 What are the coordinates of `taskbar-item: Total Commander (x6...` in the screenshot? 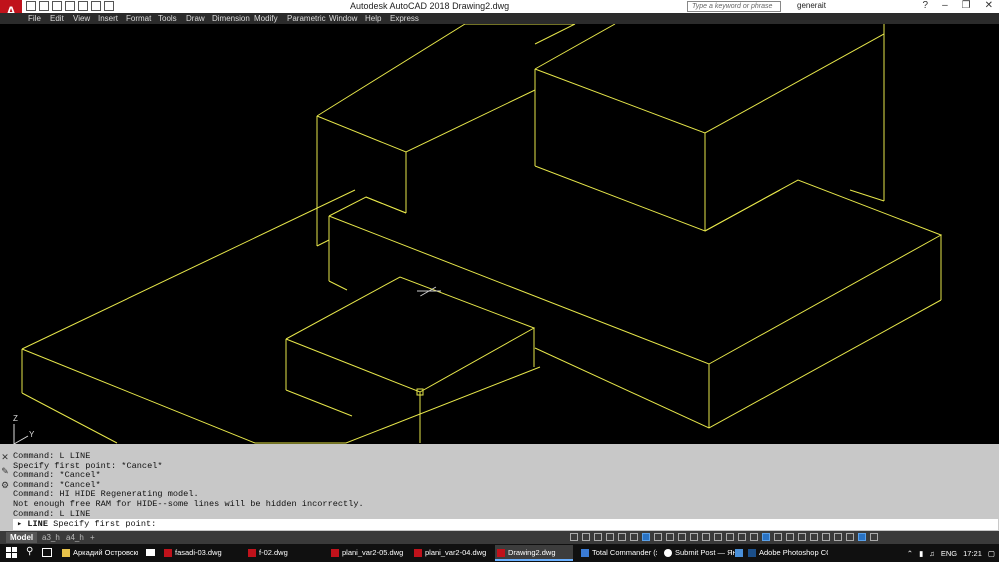 It's located at (618, 553).